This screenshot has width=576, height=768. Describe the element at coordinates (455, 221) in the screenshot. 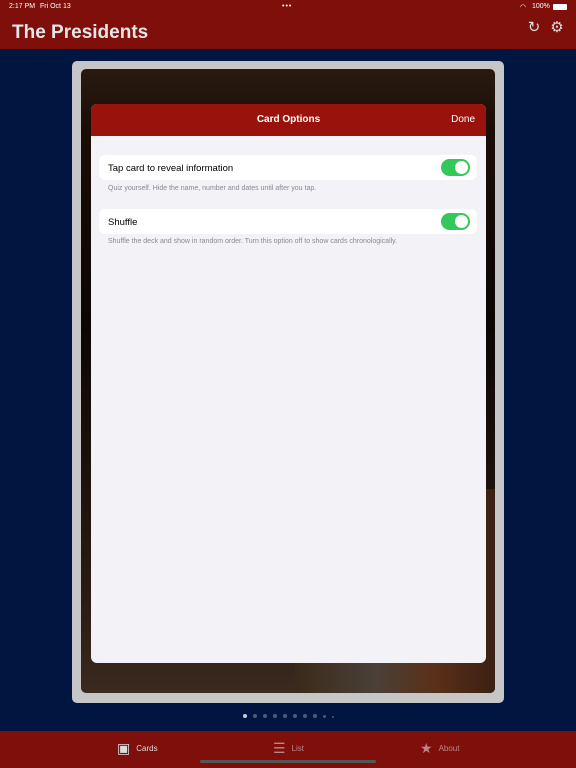

I see `shuffle-toggle` at that location.